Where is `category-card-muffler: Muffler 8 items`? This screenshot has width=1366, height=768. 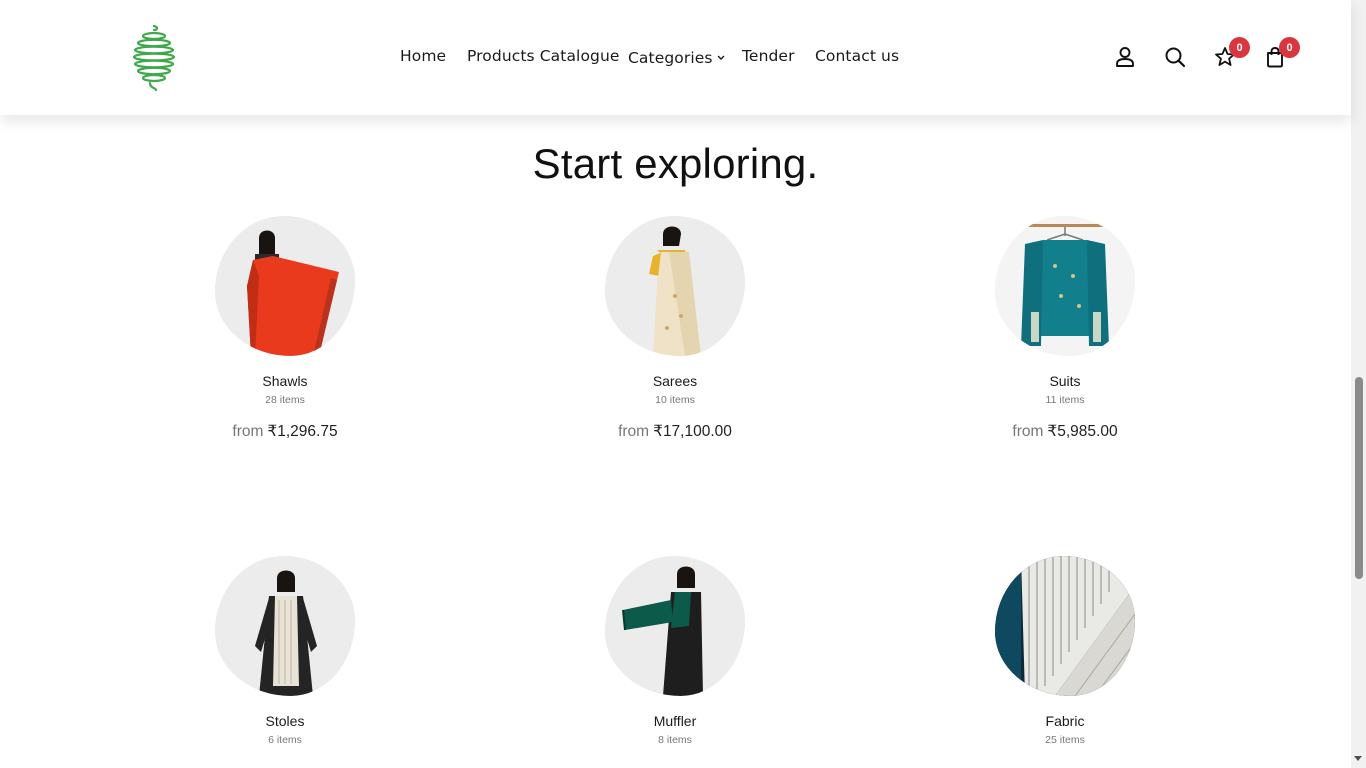 category-card-muffler: Muffler 8 items is located at coordinates (675, 651).